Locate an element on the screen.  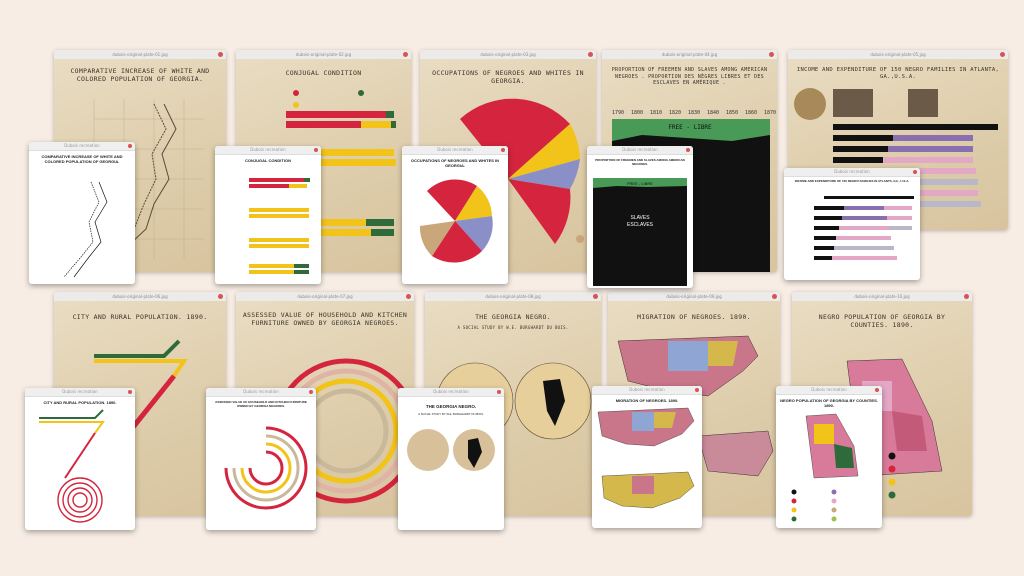
line-chart-recreation is located at coordinates (85, 229).